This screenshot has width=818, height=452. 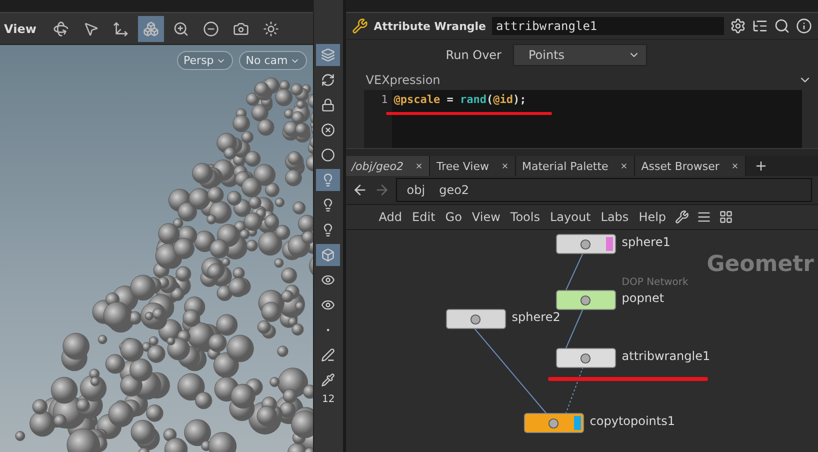 What do you see at coordinates (328, 155) in the screenshot?
I see `circle-icon` at bounding box center [328, 155].